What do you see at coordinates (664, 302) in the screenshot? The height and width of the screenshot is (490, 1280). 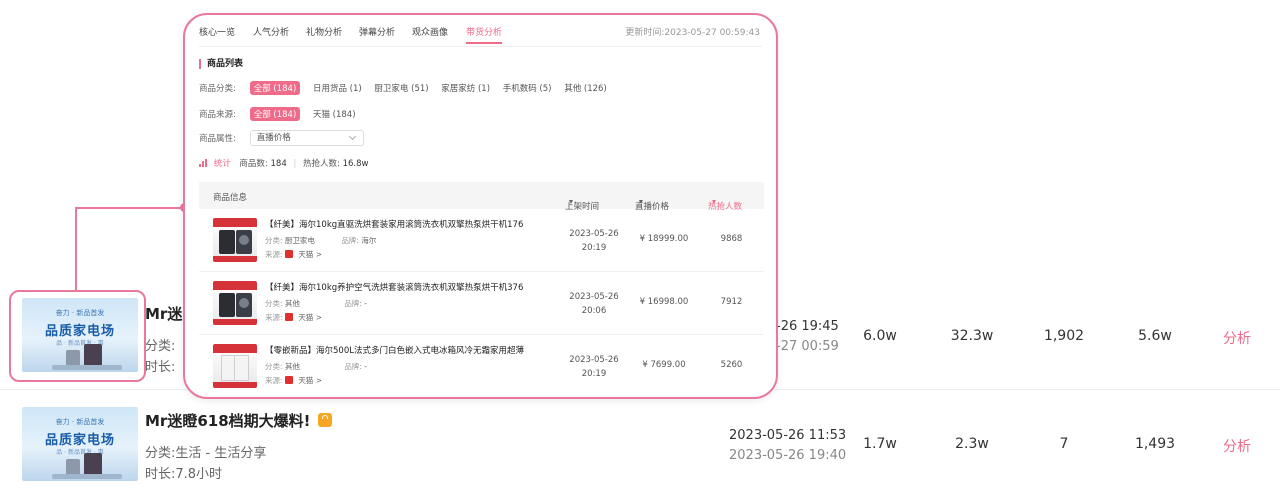 I see `live-price: ¥ 16998.00` at bounding box center [664, 302].